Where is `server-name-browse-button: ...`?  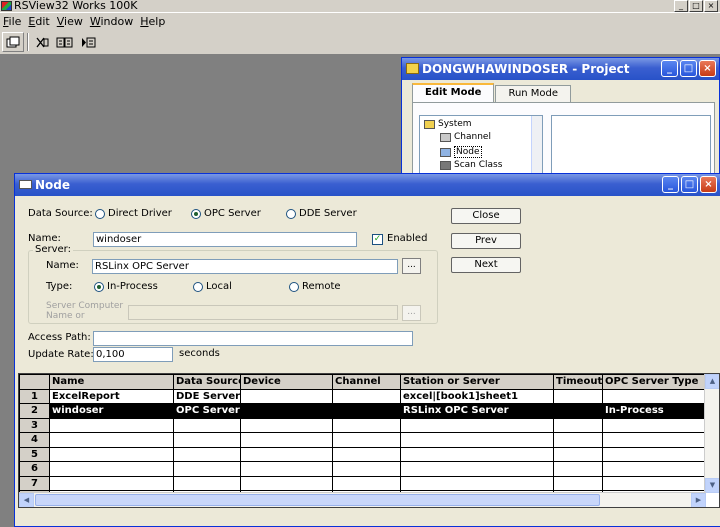
server-name-browse-button: ... is located at coordinates (411, 266).